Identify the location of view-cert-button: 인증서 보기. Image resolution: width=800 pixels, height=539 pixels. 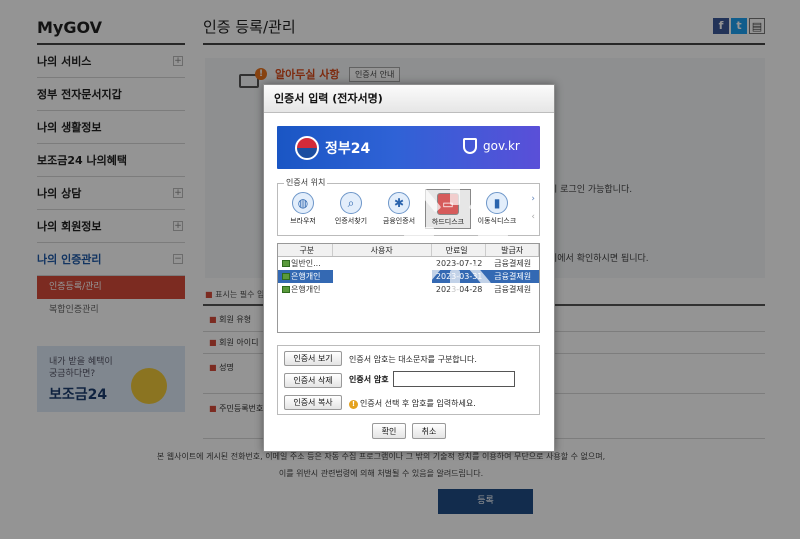
(313, 358).